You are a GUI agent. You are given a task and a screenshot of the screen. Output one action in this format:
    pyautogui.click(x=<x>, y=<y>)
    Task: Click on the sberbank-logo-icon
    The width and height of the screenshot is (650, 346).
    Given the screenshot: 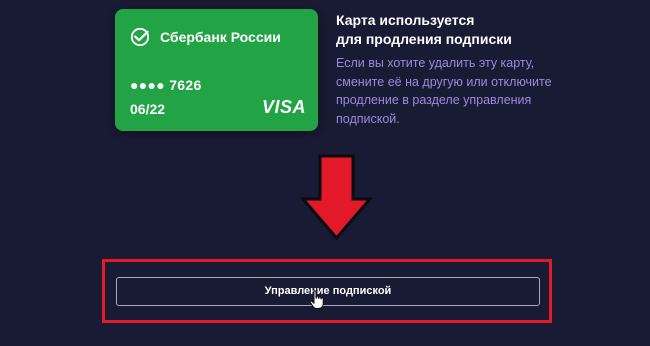 What is the action you would take?
    pyautogui.click(x=140, y=37)
    